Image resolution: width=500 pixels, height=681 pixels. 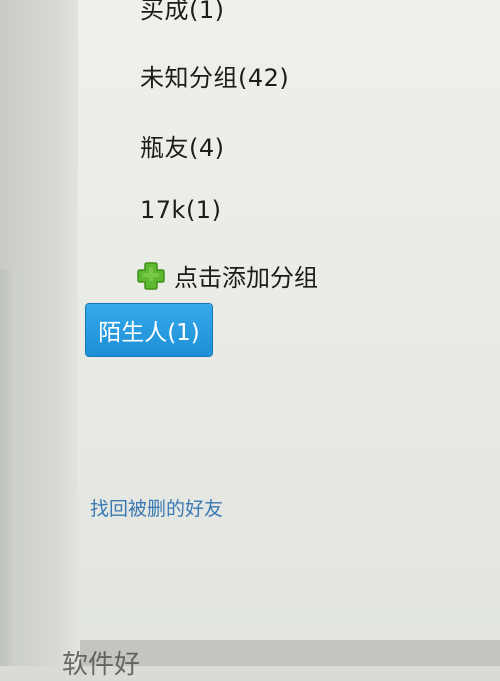 I want to click on group-item: 买成(1), so click(x=182, y=12).